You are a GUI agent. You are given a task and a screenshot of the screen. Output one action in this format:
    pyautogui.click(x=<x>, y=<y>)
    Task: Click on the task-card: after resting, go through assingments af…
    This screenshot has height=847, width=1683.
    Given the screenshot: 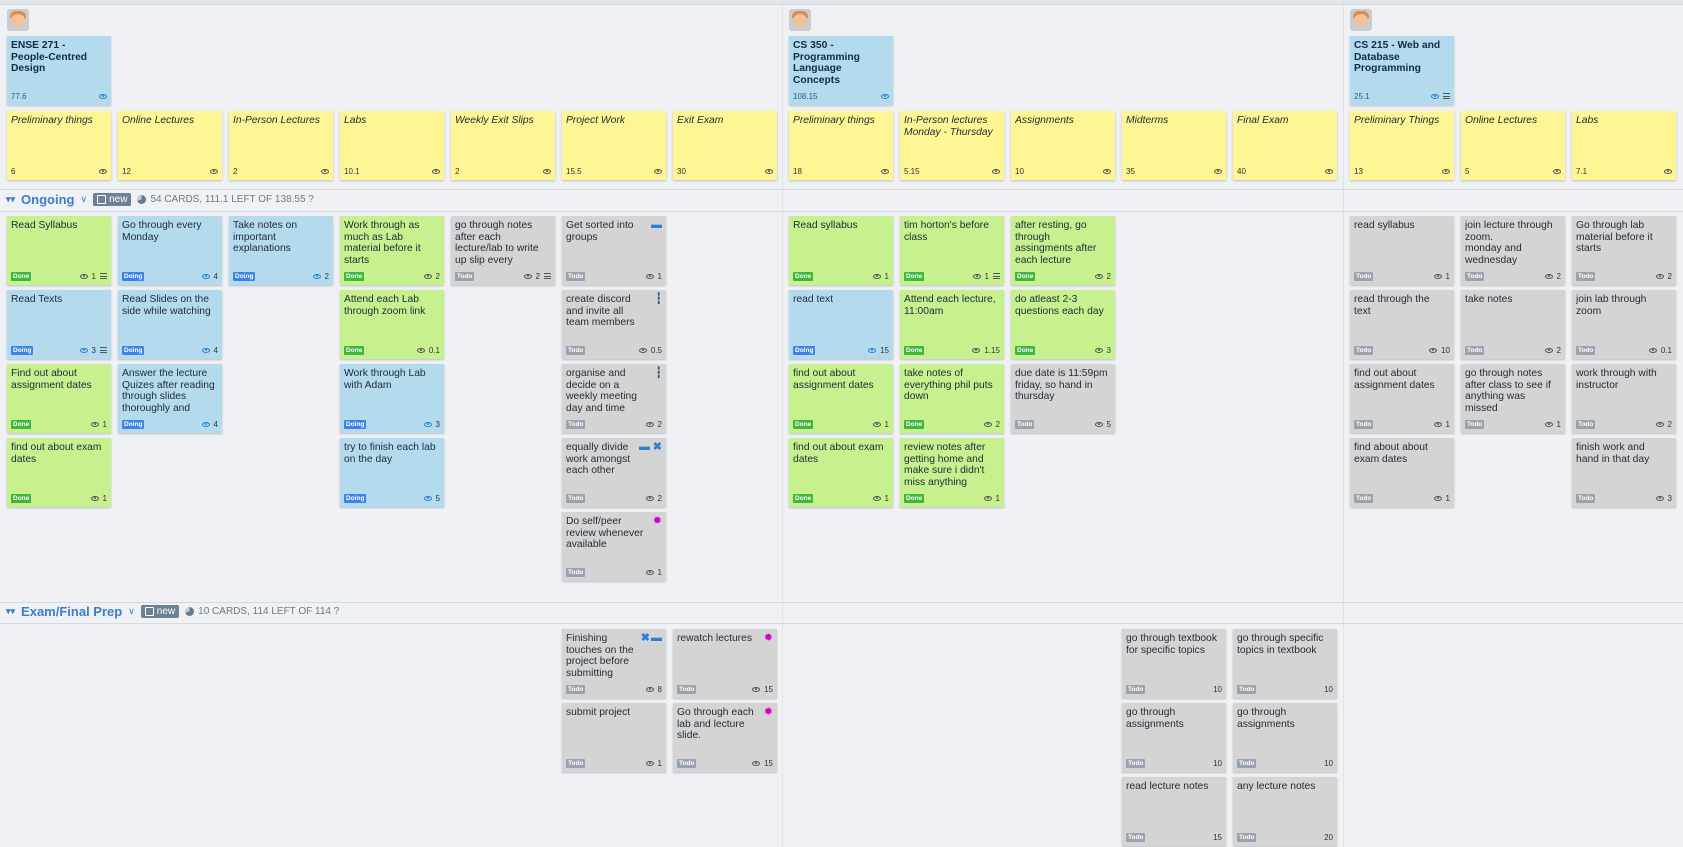 What is the action you would take?
    pyautogui.click(x=1063, y=250)
    